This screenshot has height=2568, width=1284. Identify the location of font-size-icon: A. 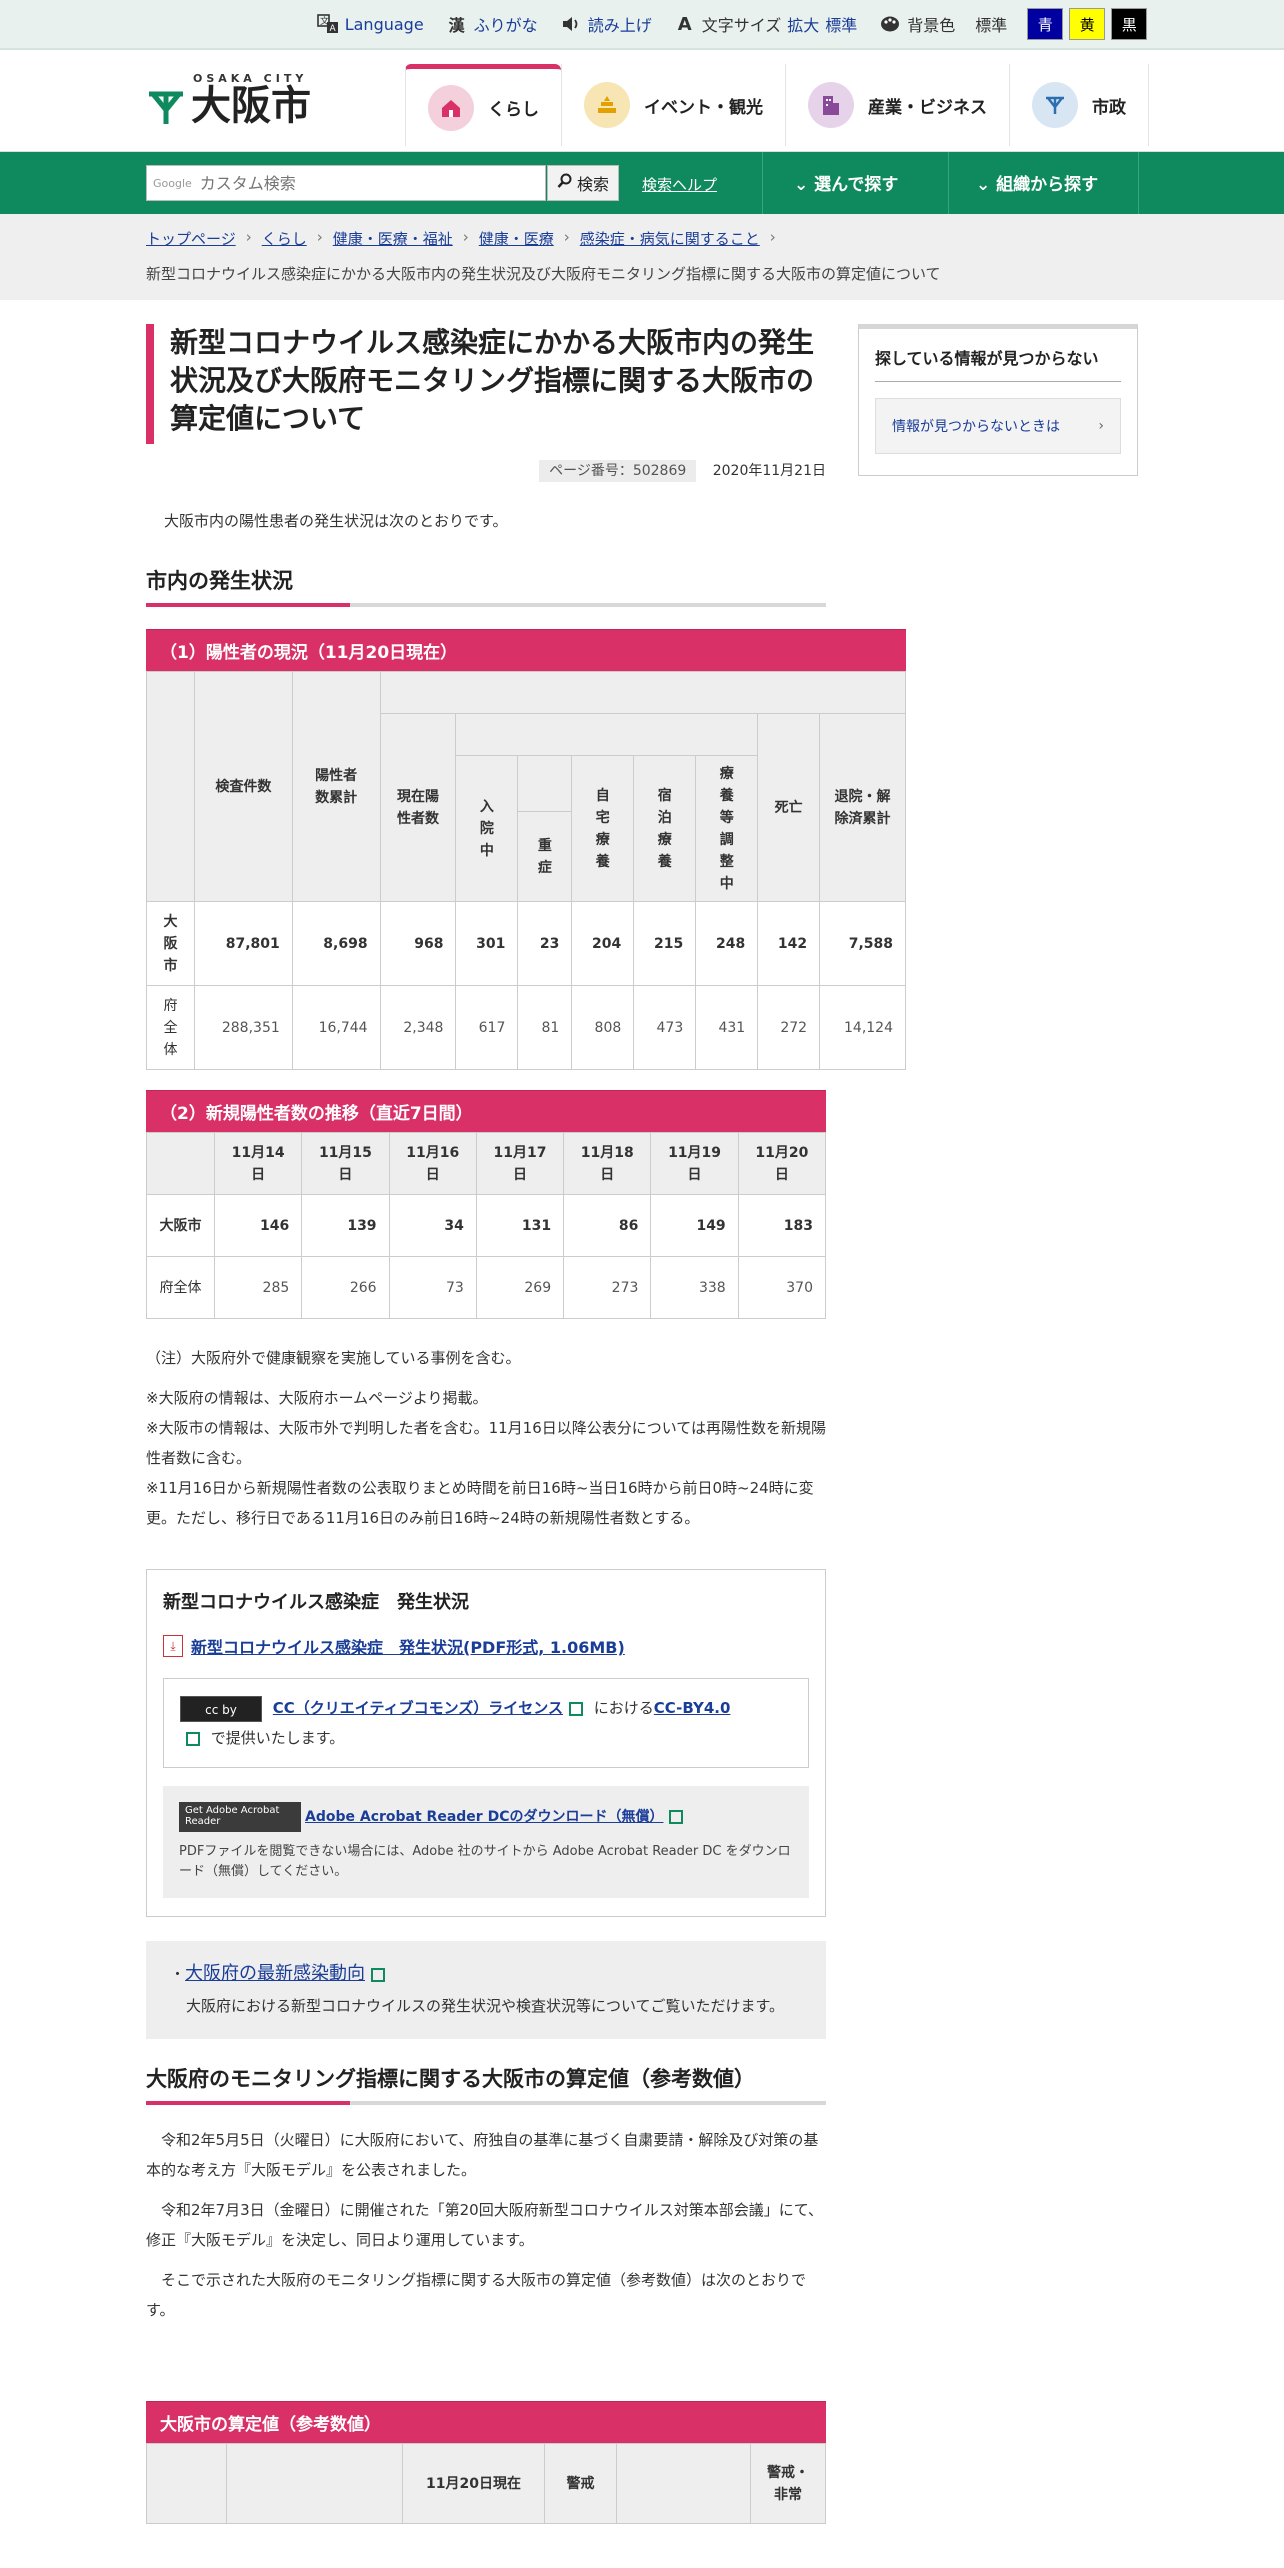
(684, 24).